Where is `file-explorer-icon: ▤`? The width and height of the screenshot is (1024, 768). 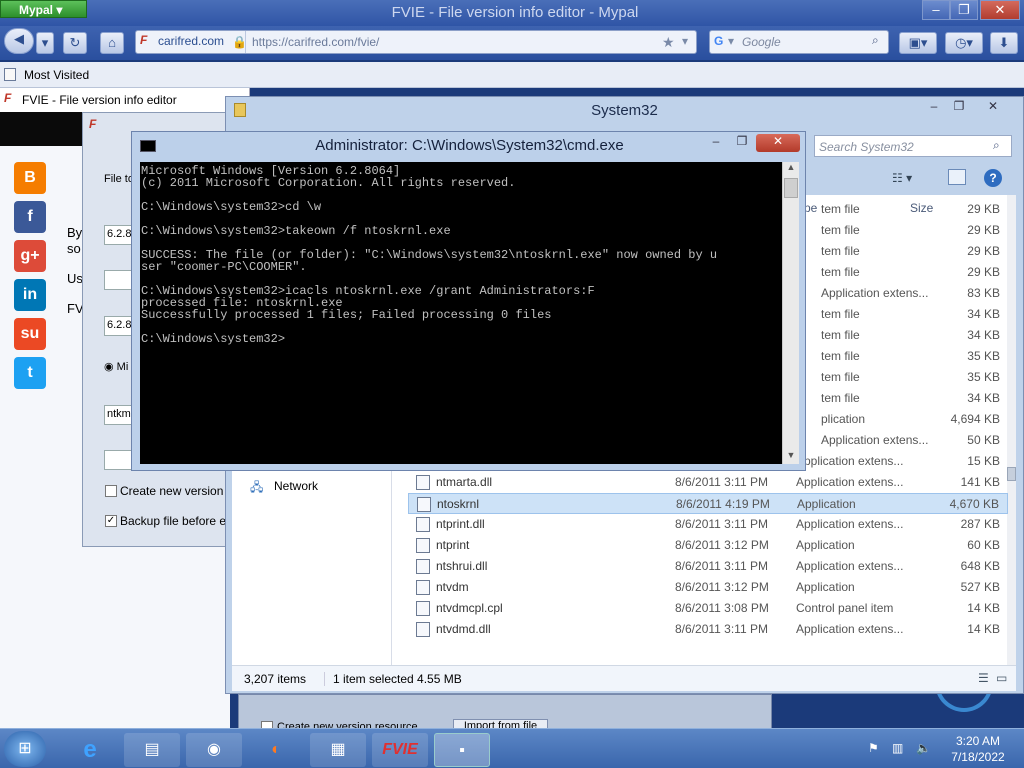
file-explorer-icon: ▤ is located at coordinates (152, 750).